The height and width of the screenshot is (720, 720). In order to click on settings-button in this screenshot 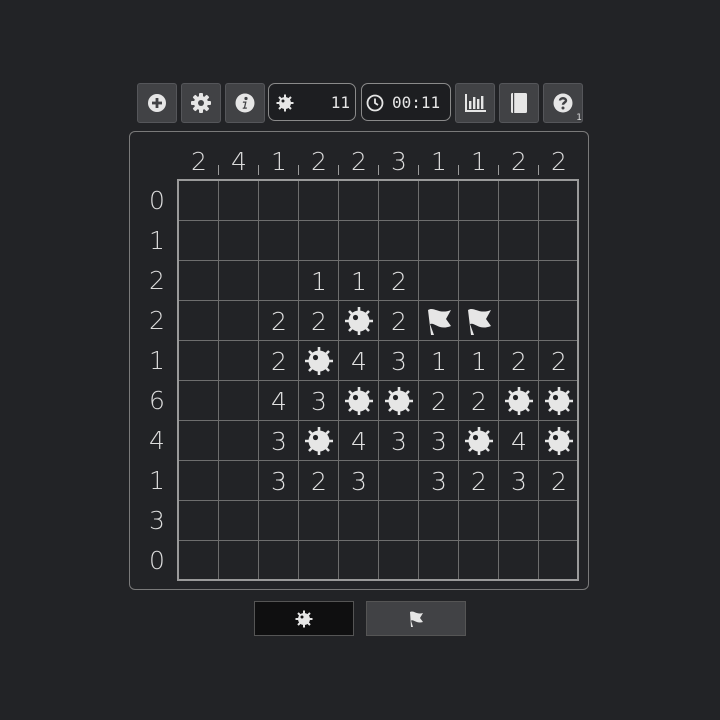, I will do `click(201, 103)`.